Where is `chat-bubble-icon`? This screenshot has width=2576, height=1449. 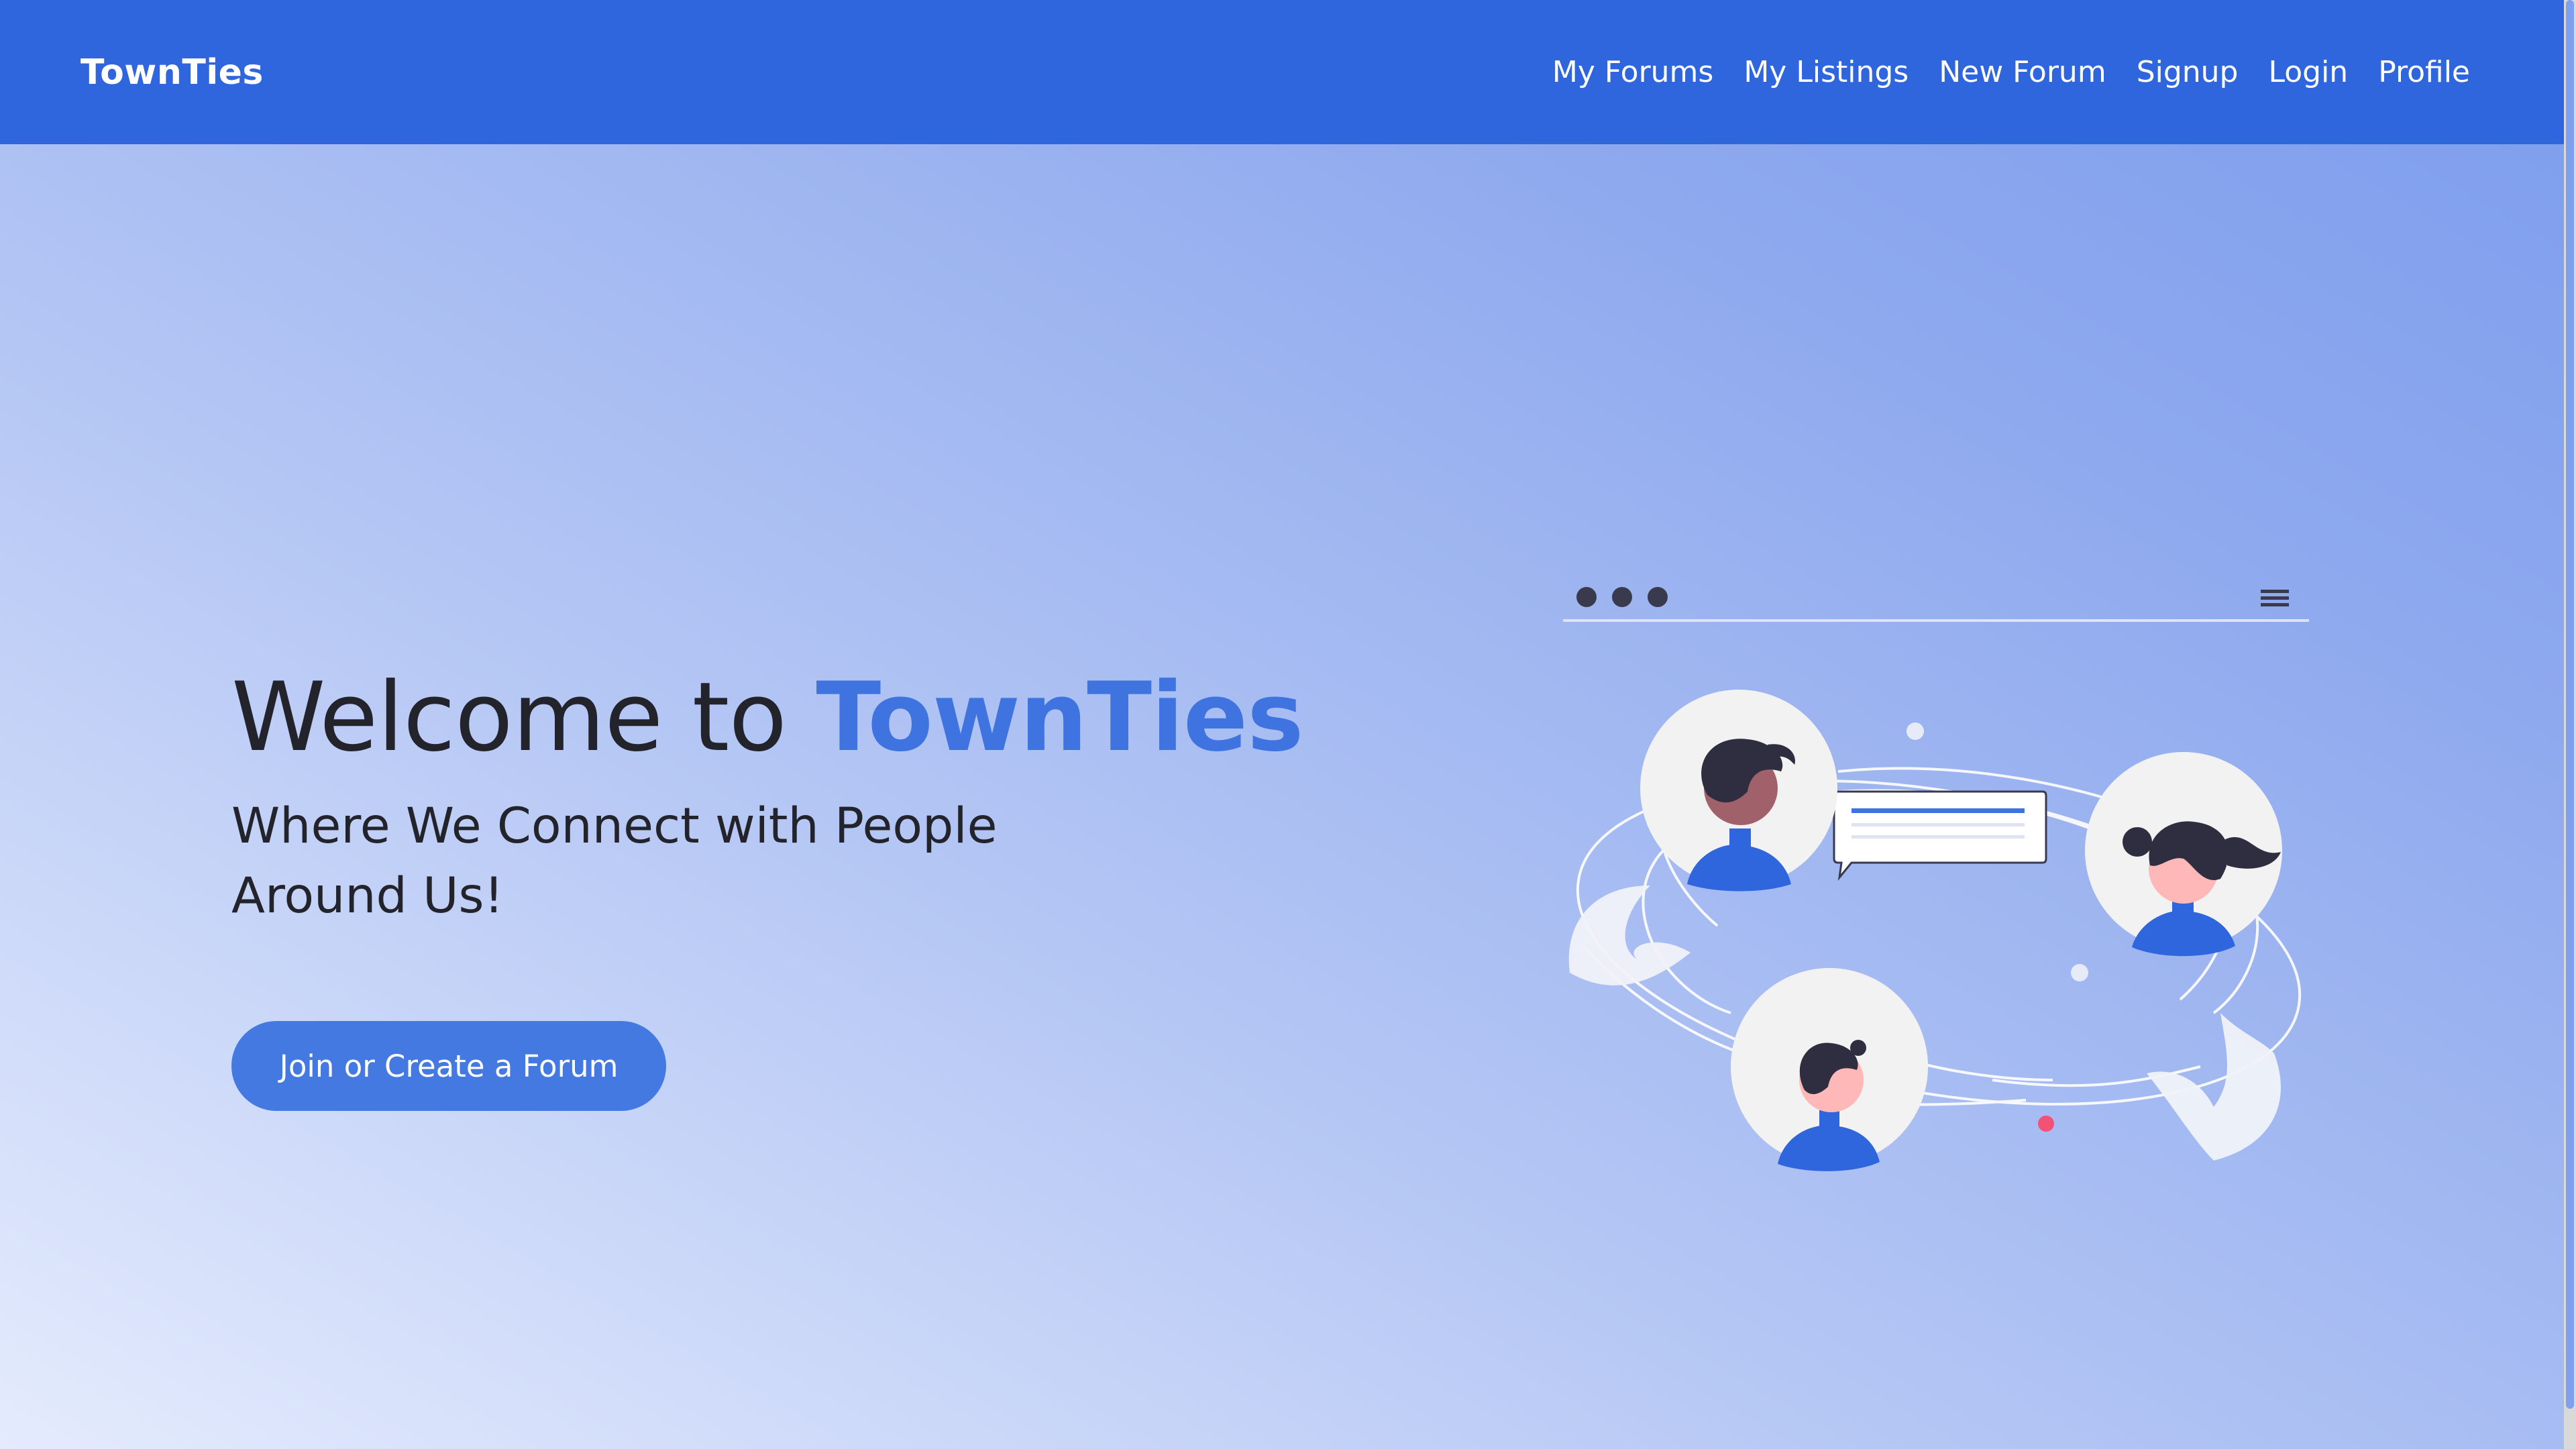
chat-bubble-icon is located at coordinates (1940, 835).